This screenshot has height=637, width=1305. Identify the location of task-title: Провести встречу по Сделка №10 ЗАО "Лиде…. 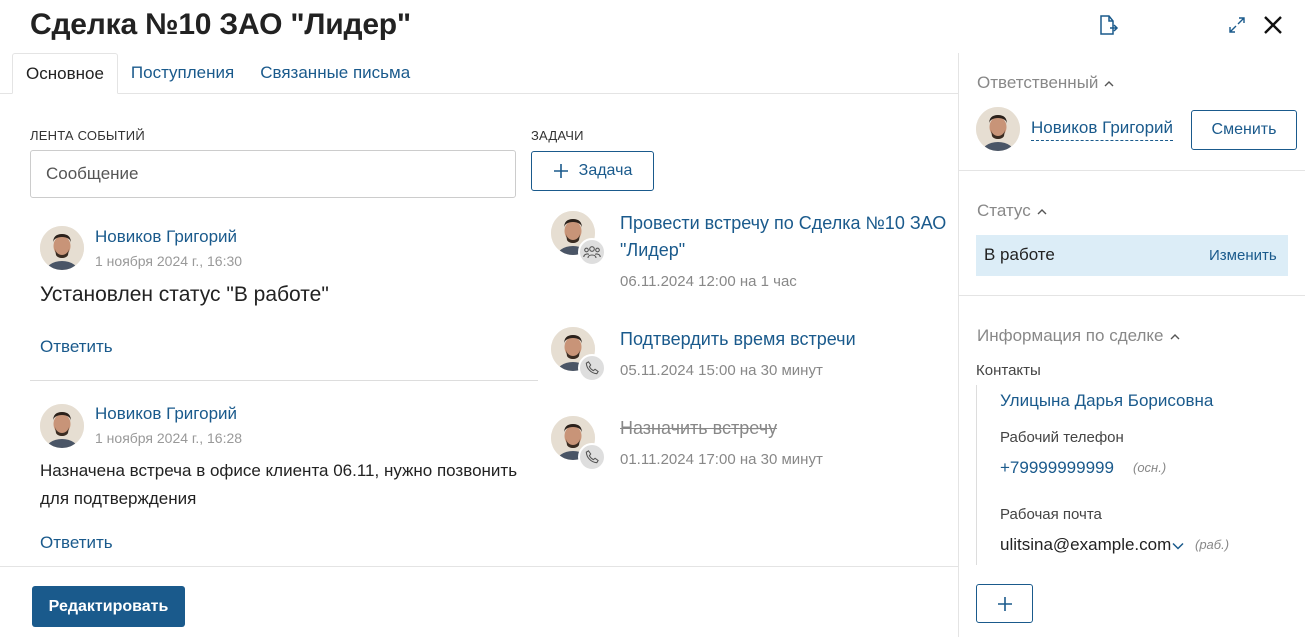
(785, 237).